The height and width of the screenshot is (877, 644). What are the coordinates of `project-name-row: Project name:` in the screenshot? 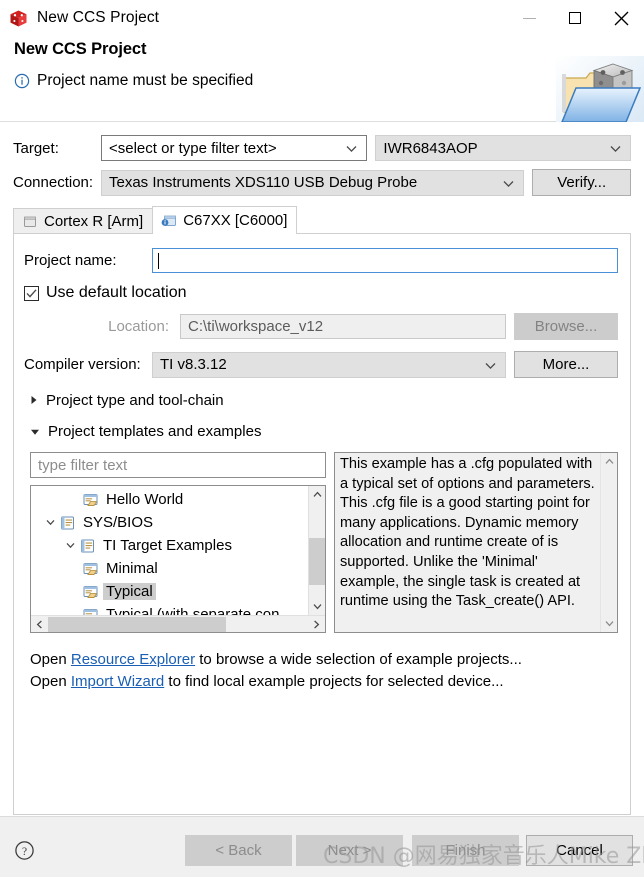 It's located at (321, 260).